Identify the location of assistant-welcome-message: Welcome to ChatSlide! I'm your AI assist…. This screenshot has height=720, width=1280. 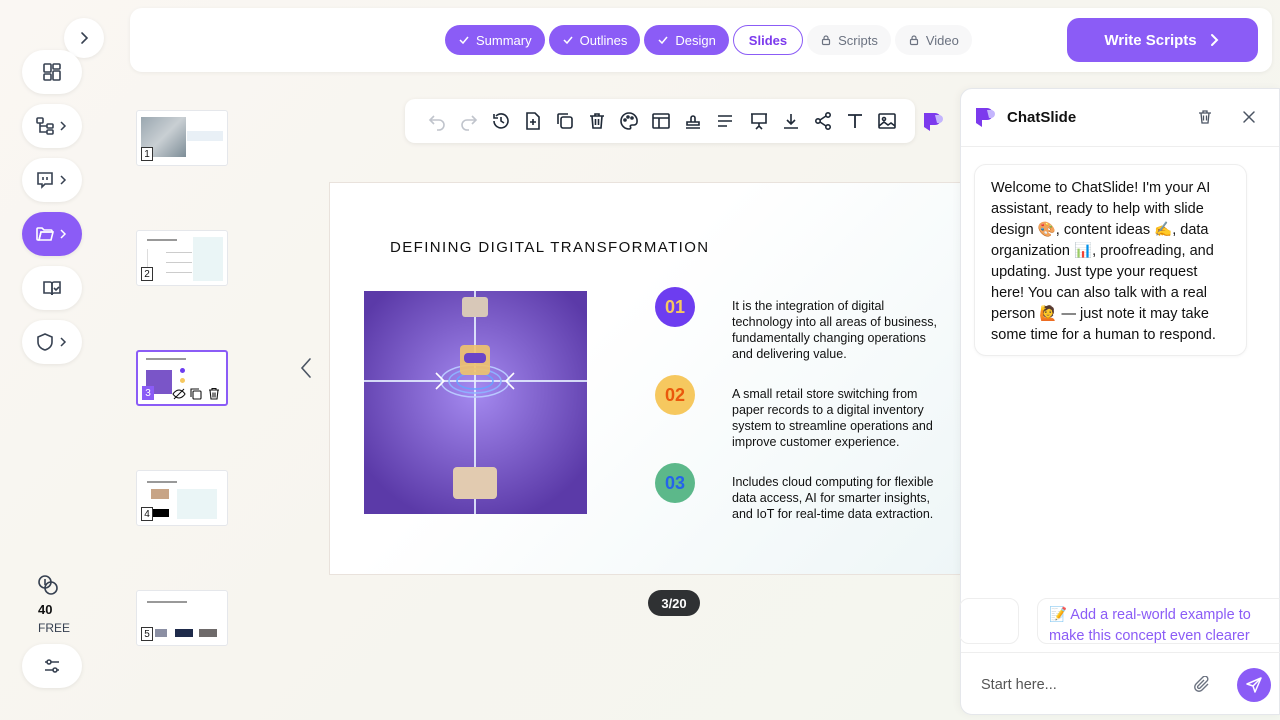
(1110, 260).